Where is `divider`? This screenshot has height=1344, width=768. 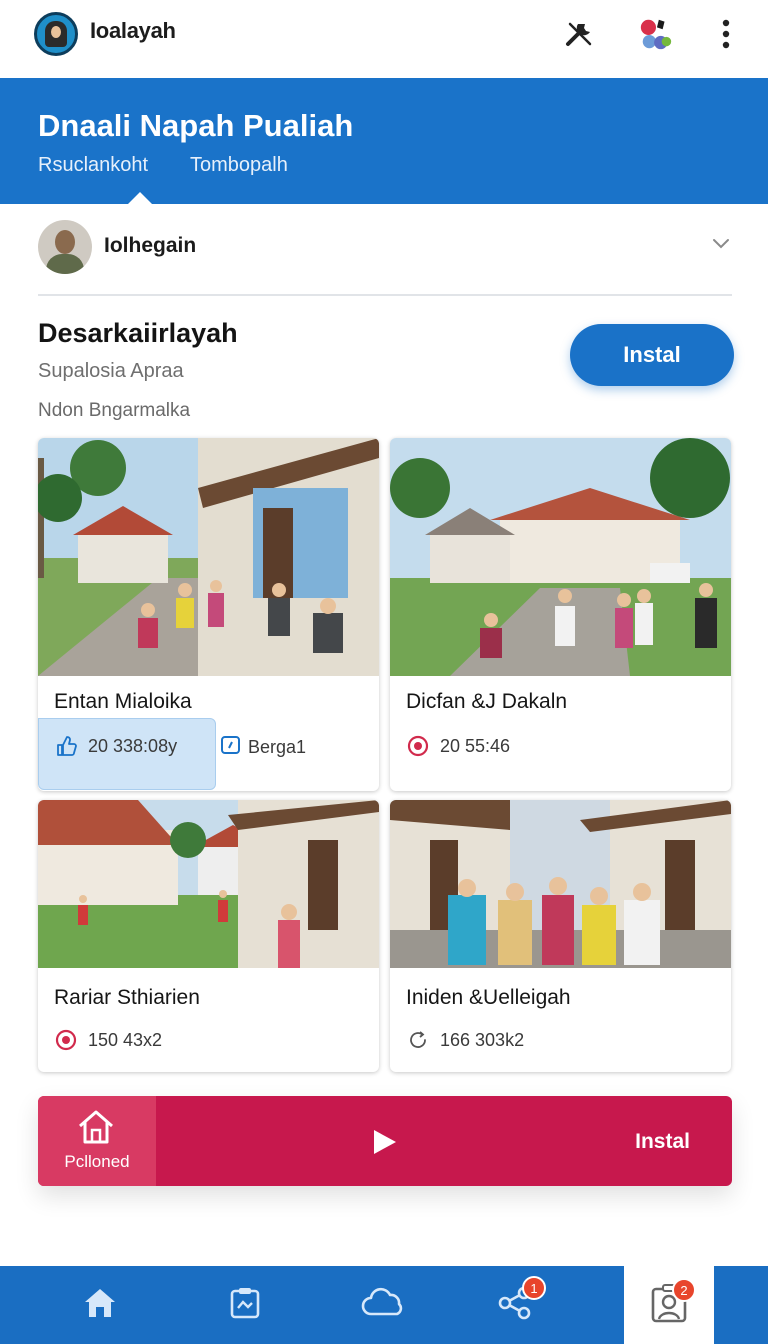 divider is located at coordinates (385, 295).